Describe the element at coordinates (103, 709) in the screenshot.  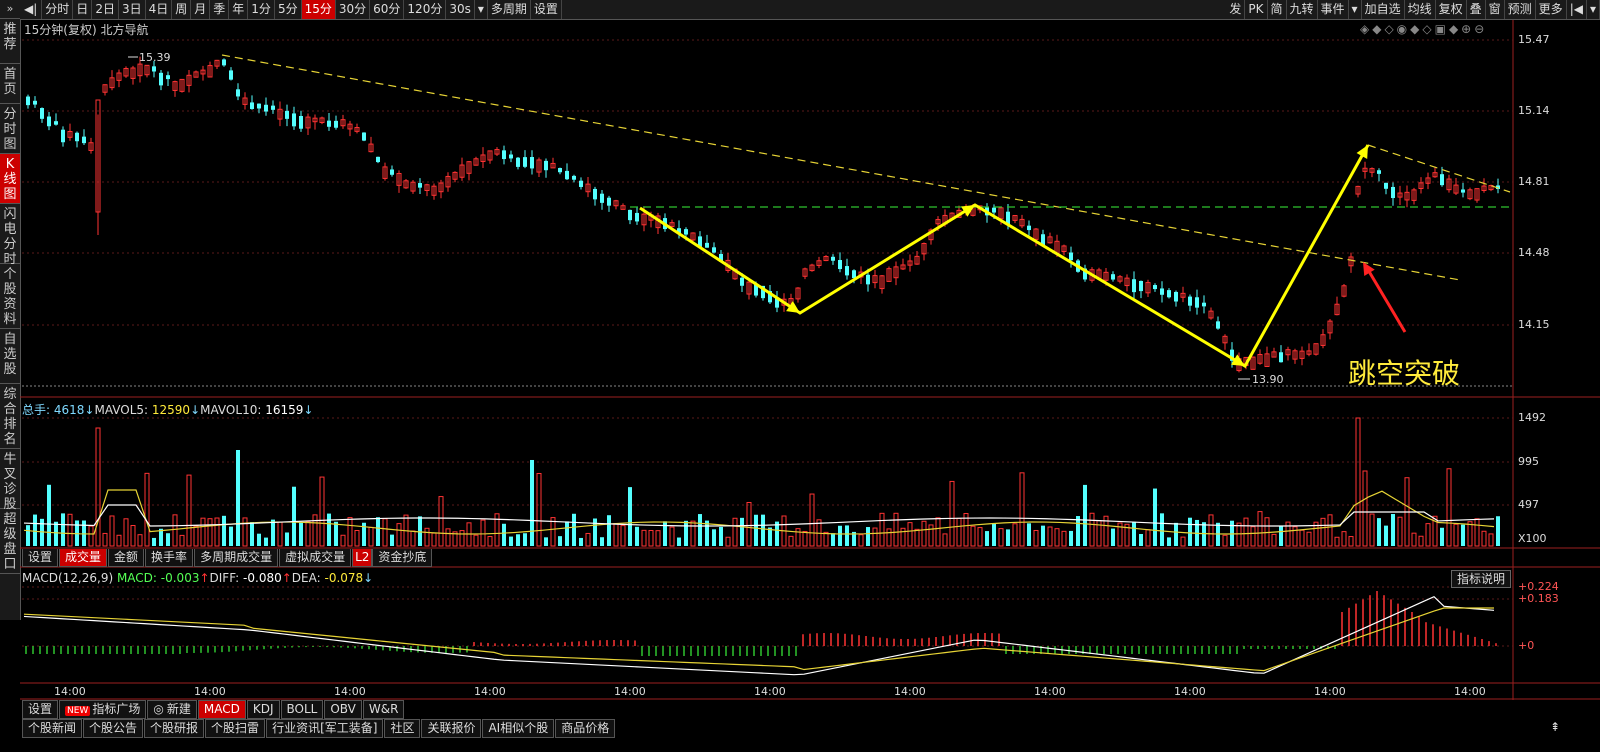
I see `indicator-tab-1: NEW 指标广场` at that location.